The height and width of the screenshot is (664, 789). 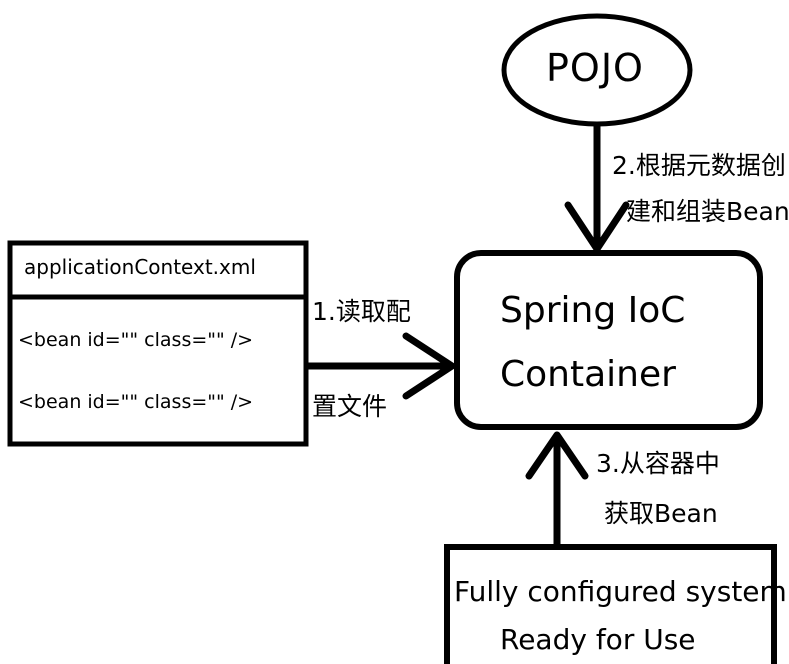 I want to click on step2-label-line2: 建和组装Bean, so click(x=707, y=211).